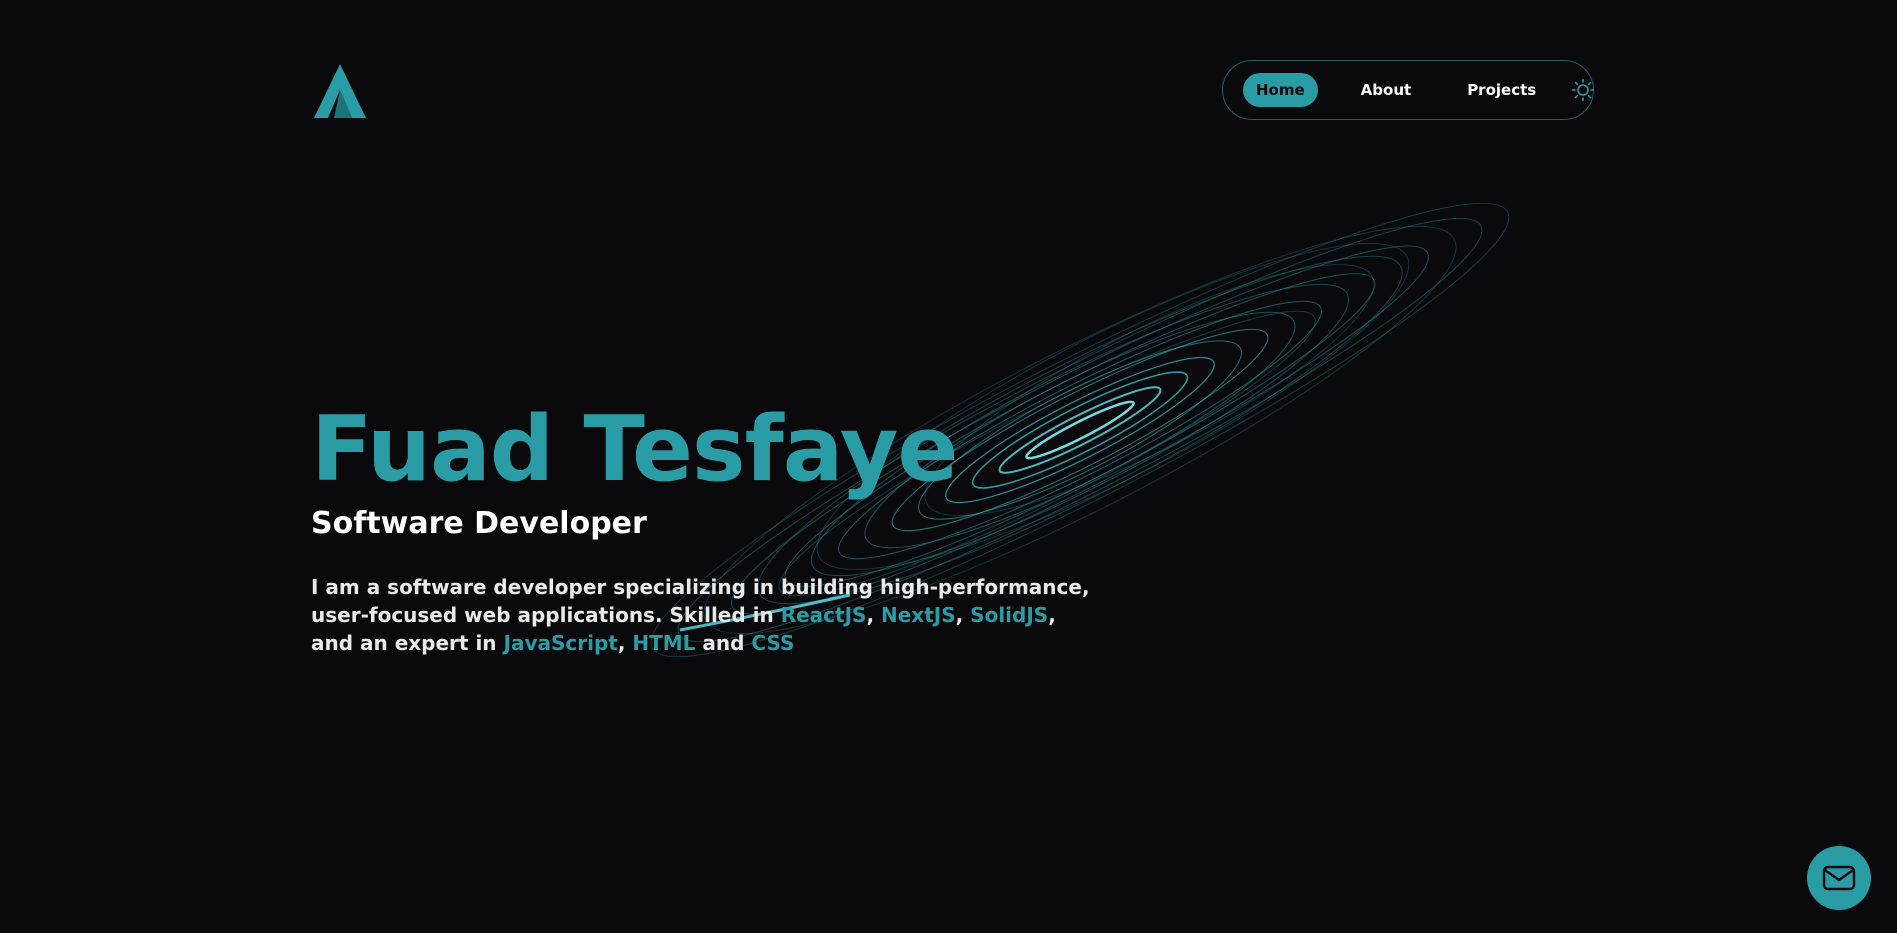 This screenshot has height=933, width=1897. I want to click on bio-separator: and, so click(723, 643).